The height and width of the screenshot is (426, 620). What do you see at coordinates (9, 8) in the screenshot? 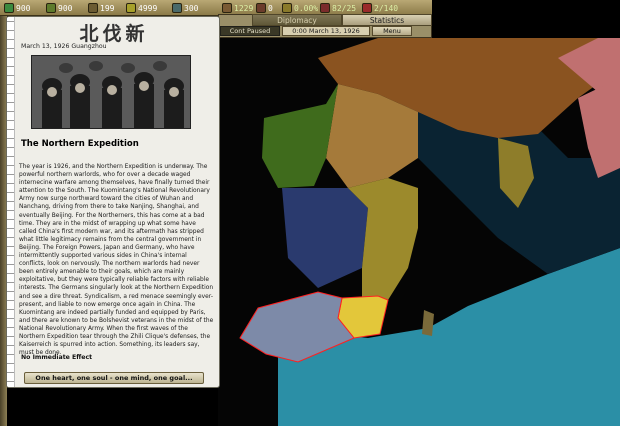
I see `energy-icon` at bounding box center [9, 8].